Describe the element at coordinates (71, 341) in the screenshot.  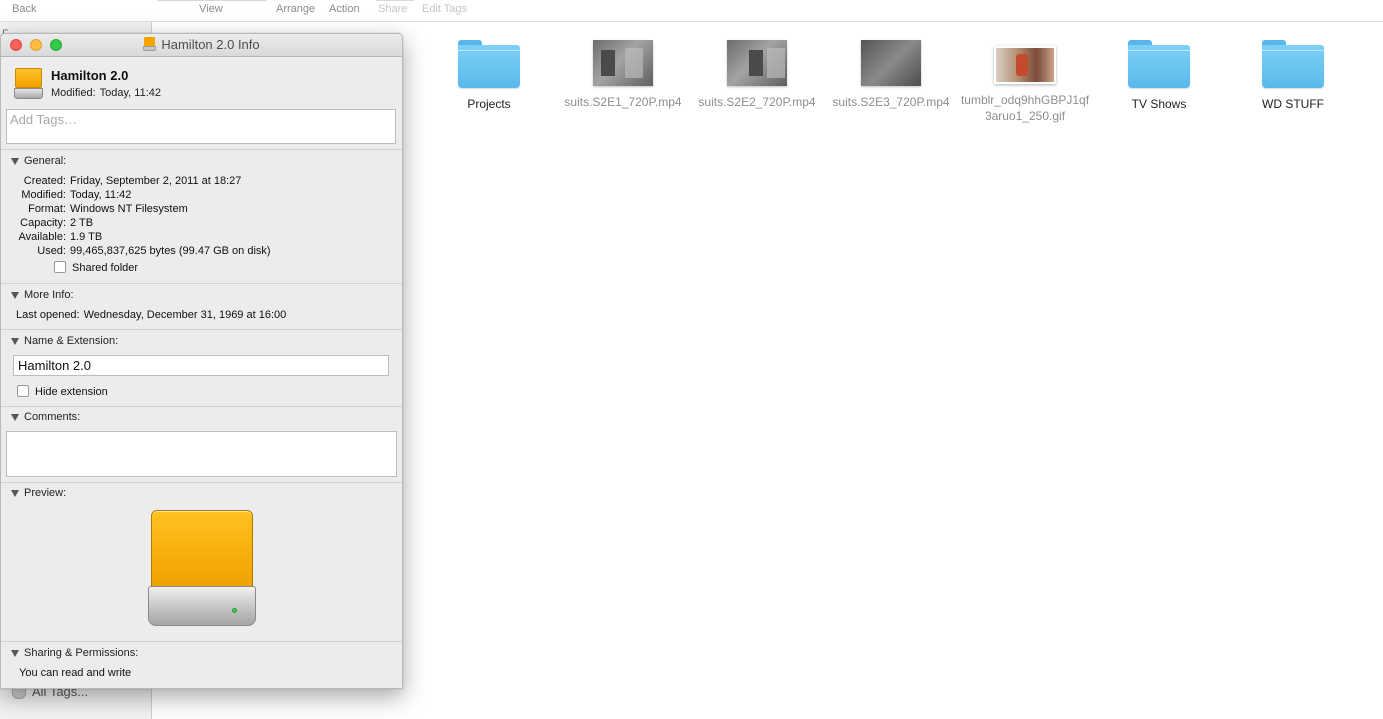
I see `section-name-extension-header: Name & Extension:` at that location.